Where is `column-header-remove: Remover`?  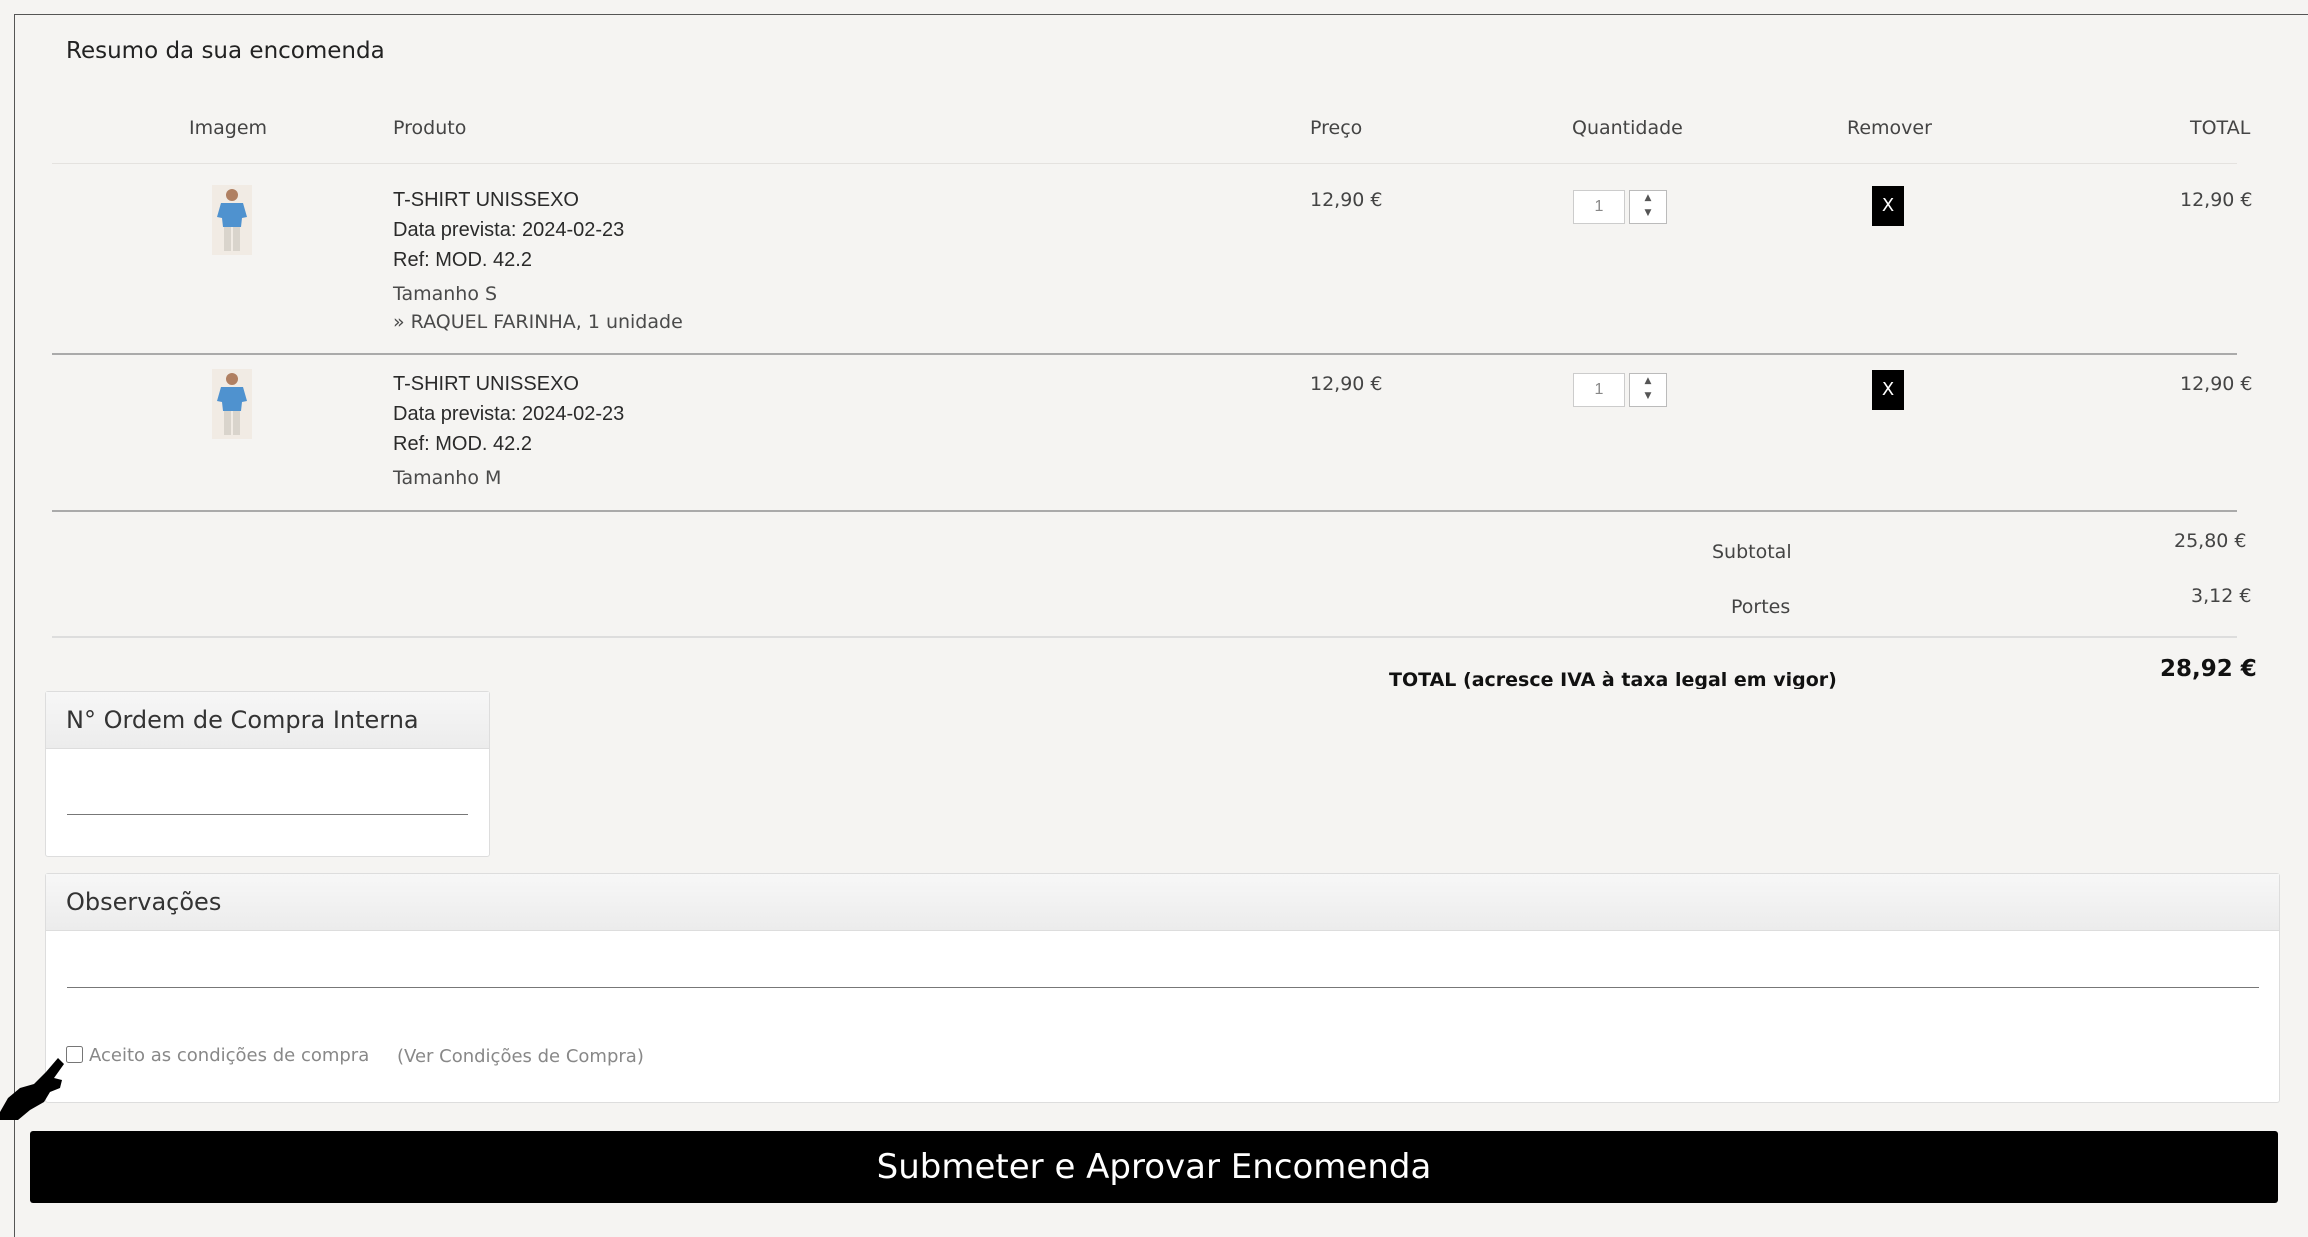
column-header-remove: Remover is located at coordinates (1889, 128).